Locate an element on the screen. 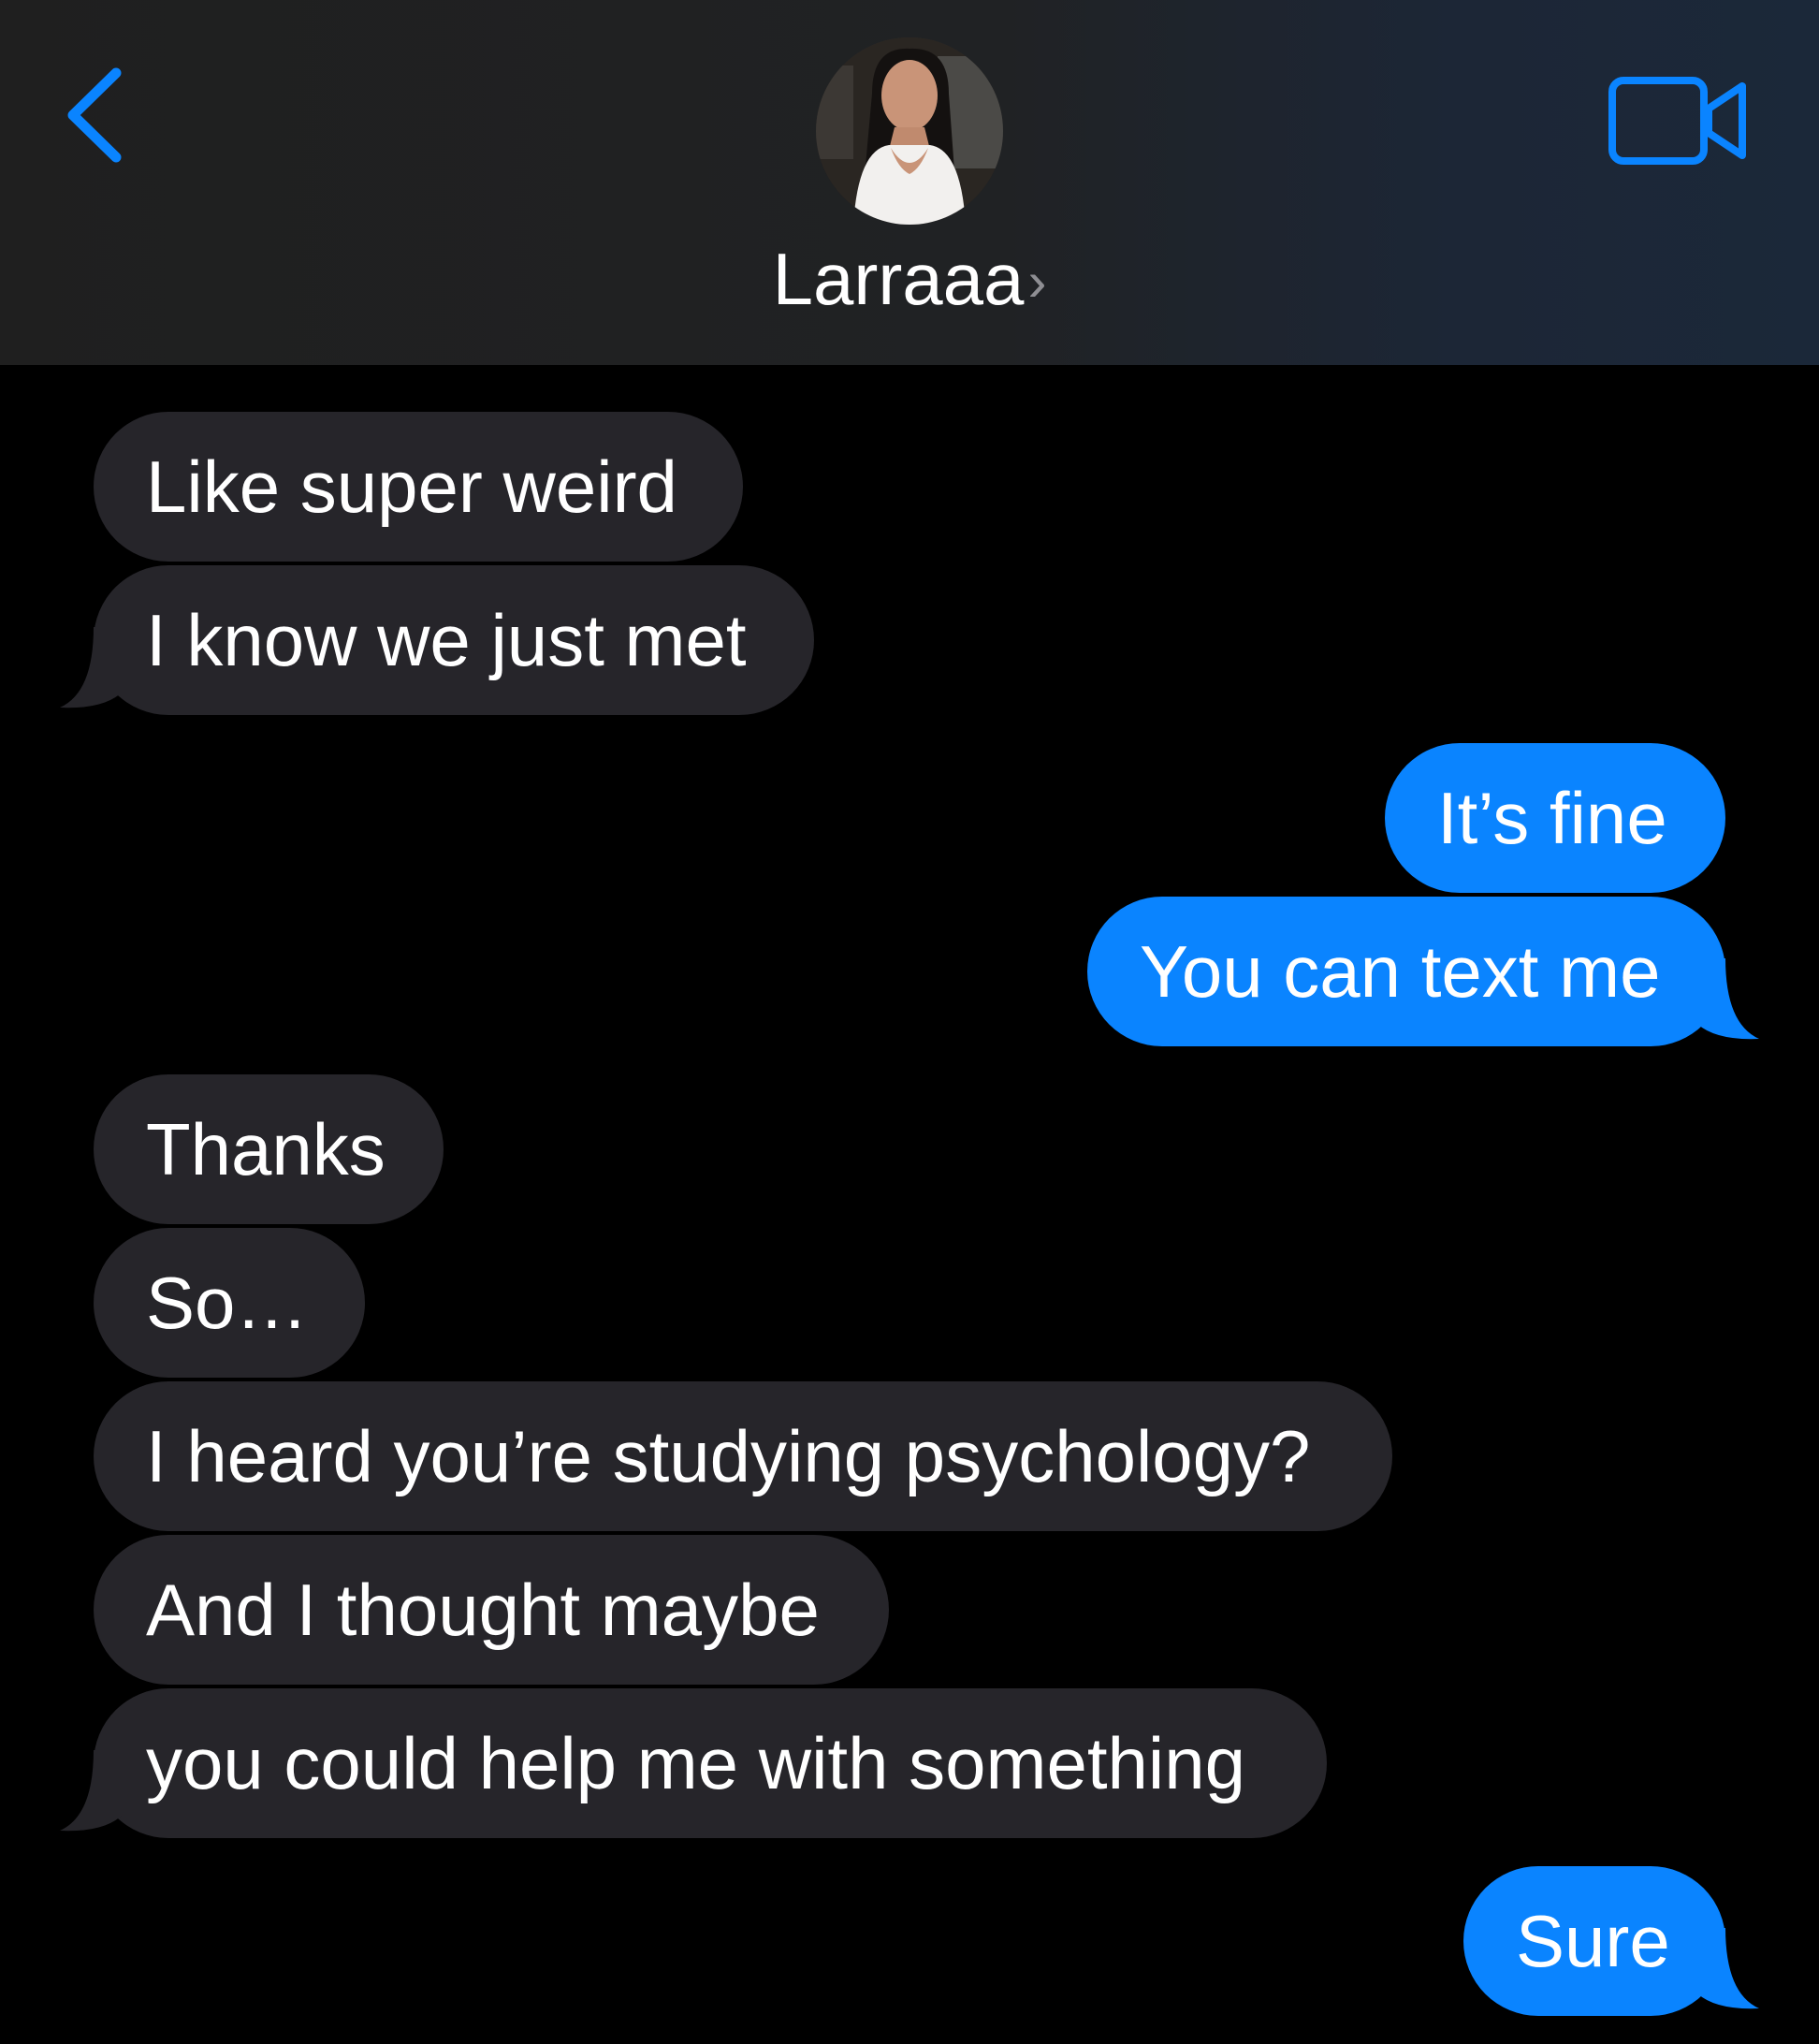 Image resolution: width=1819 pixels, height=2044 pixels. message-bubble-outgoing: Sure is located at coordinates (1594, 1941).